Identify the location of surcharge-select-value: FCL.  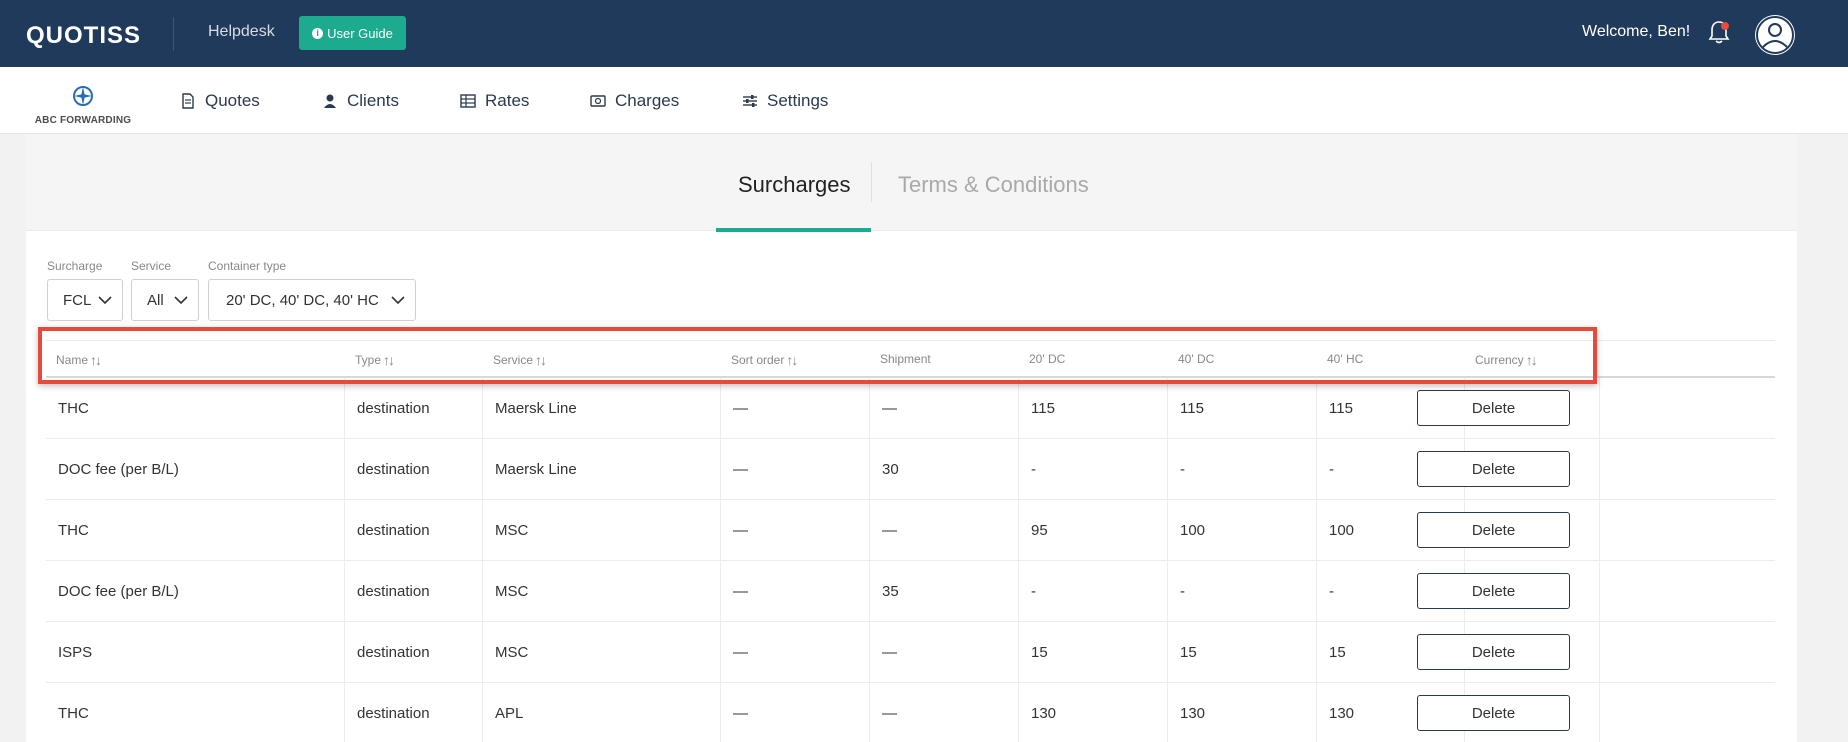
(77, 300).